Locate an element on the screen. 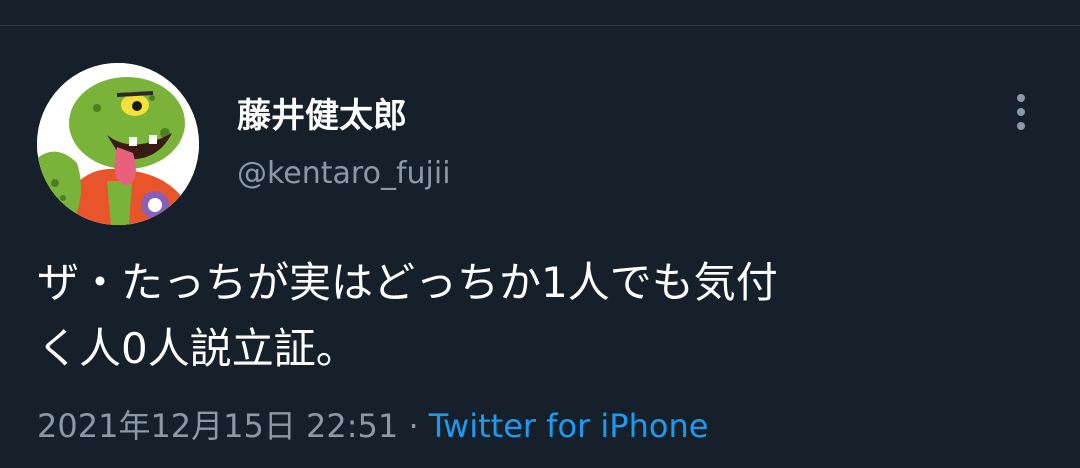 This screenshot has width=1080, height=468. divider is located at coordinates (540, 25).